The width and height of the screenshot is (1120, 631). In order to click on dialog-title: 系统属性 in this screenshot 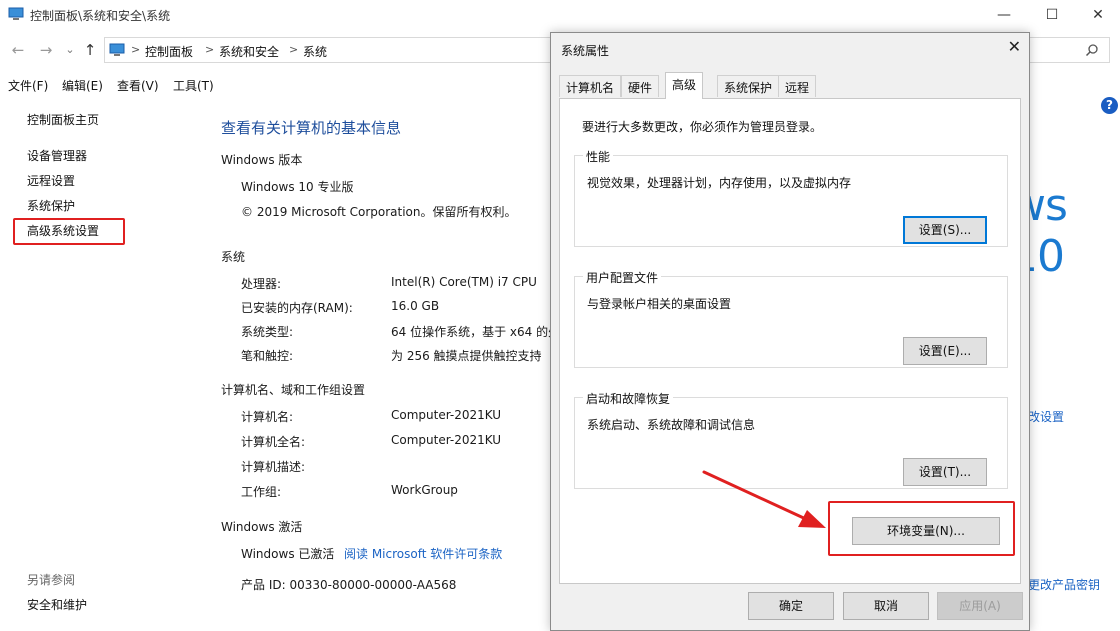, I will do `click(585, 51)`.